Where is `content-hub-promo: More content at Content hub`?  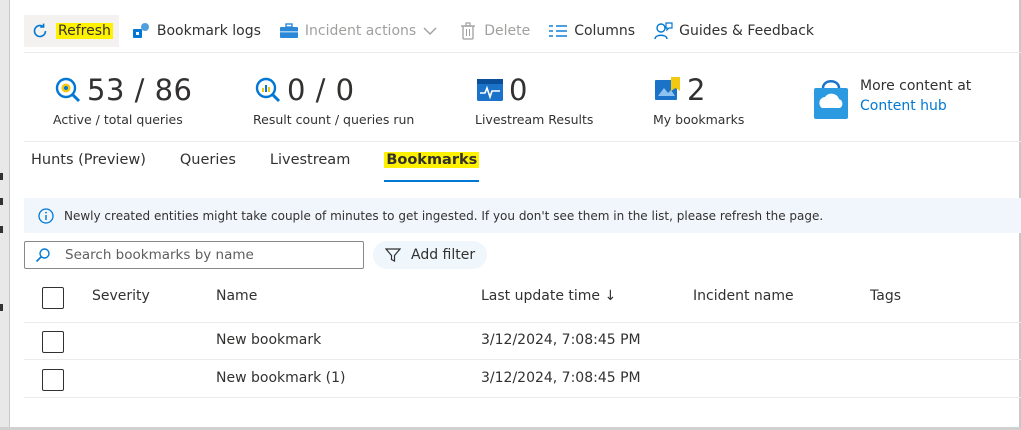 content-hub-promo: More content at Content hub is located at coordinates (891, 100).